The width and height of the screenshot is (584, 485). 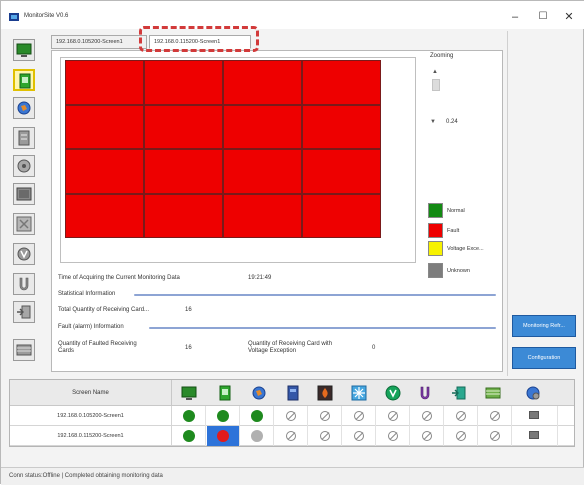 I want to click on smoke-button, so click(x=24, y=194).